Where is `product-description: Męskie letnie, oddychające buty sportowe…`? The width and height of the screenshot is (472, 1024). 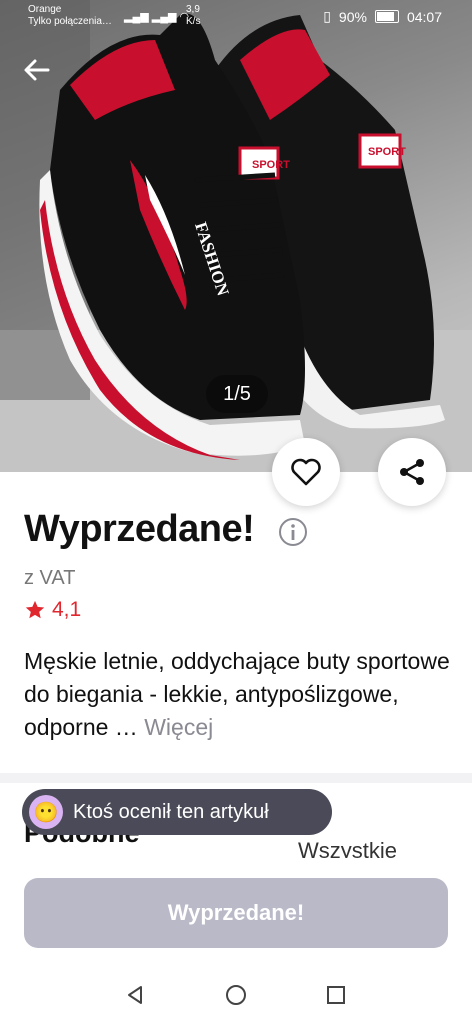 product-description: Męskie letnie, oddychające buty sportowe… is located at coordinates (239, 694).